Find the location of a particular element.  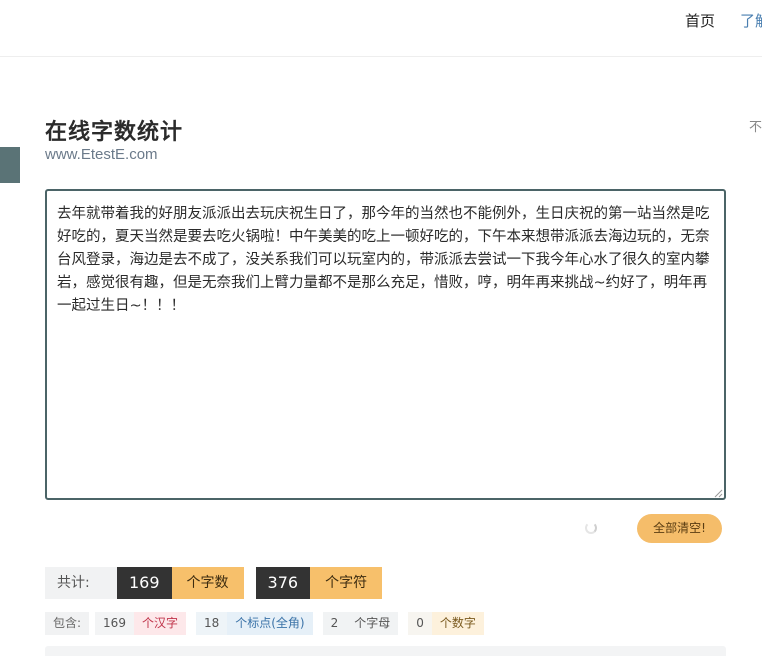

word-count-badge: 169 个字数 is located at coordinates (180, 583).